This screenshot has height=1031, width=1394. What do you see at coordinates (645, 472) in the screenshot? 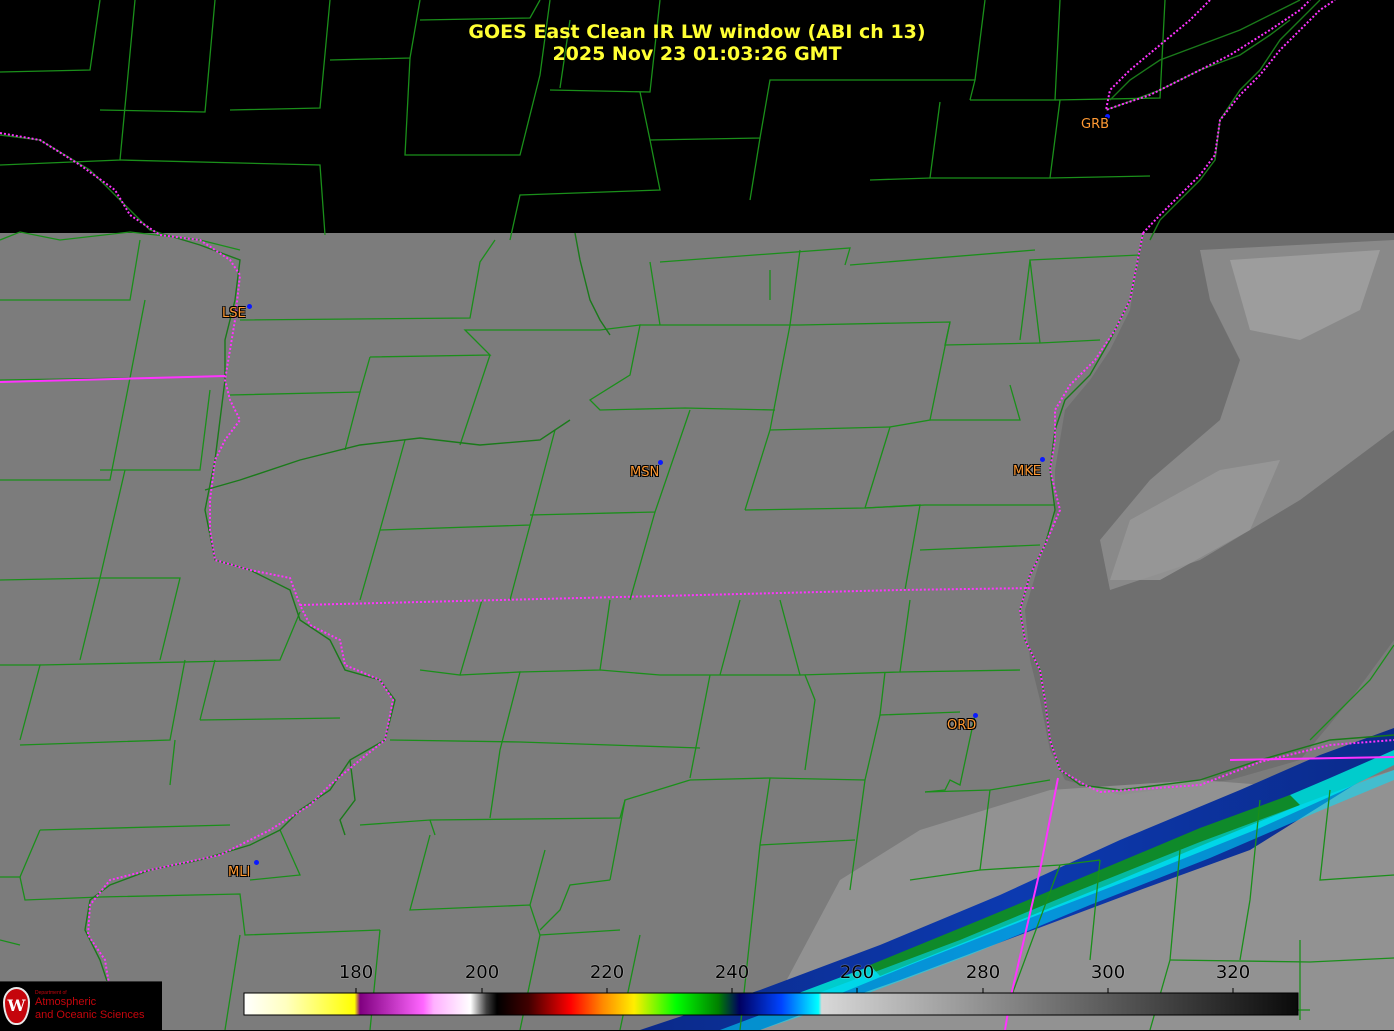
I see `station-label-msn: MSN` at bounding box center [645, 472].